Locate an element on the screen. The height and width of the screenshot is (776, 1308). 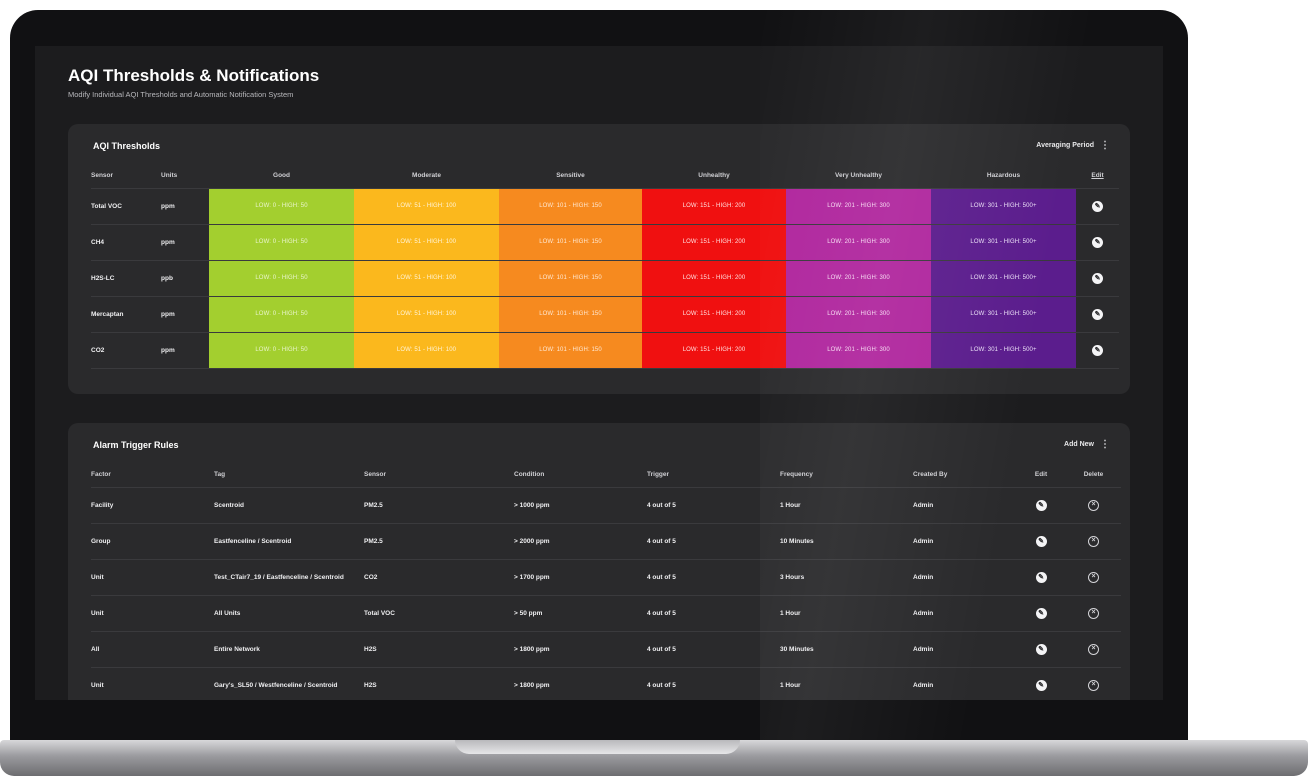
col-header-unhealthy: Unhealthy is located at coordinates (714, 176).